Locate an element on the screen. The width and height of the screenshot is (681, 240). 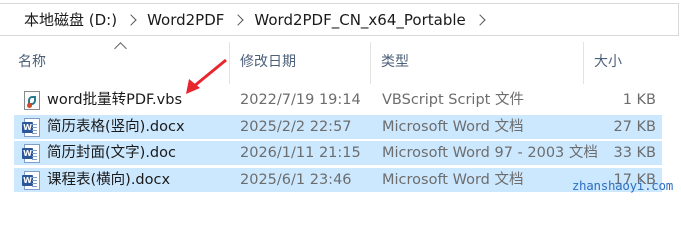
breadcrumb-portable-folder: Word2PDF_CN_x64_Portable is located at coordinates (362, 20).